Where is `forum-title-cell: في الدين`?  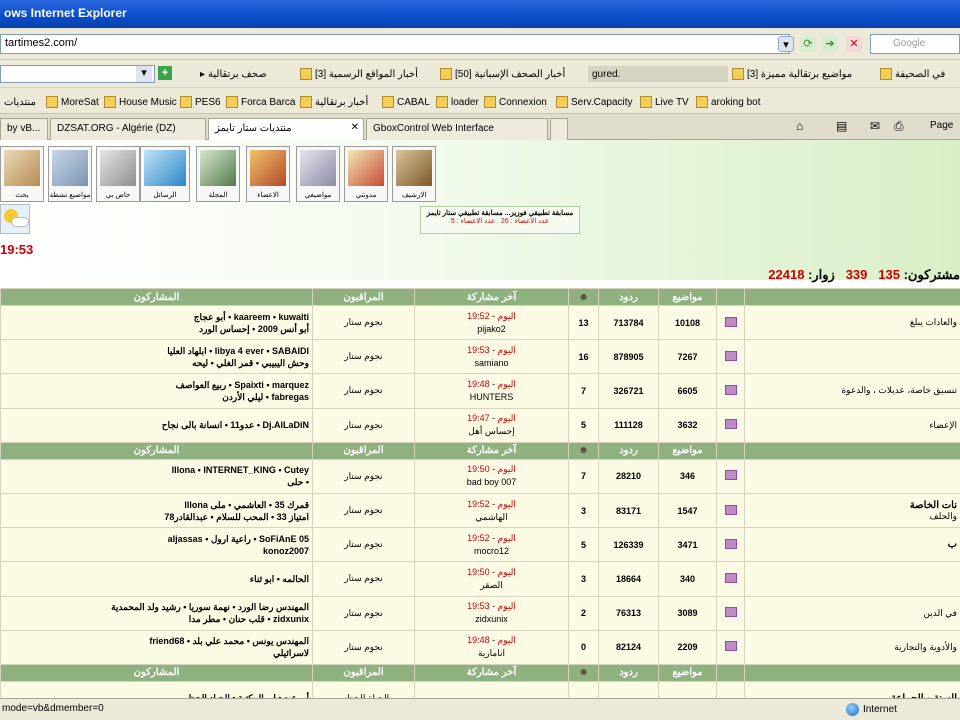 forum-title-cell: في الدين is located at coordinates (852, 613).